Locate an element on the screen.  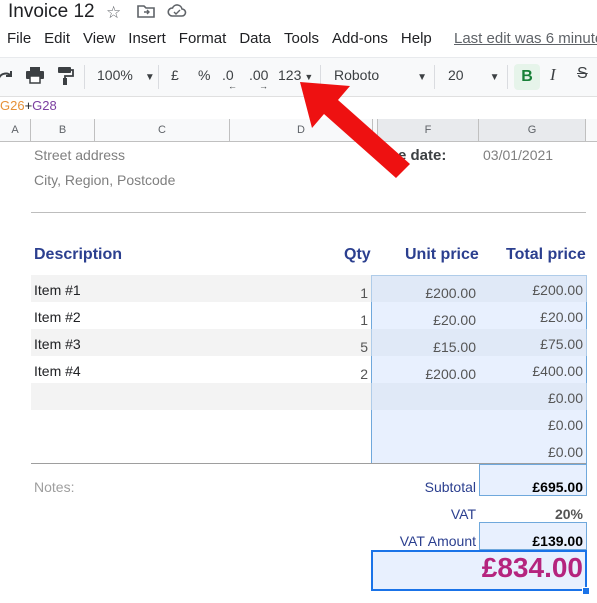
column-header-a: A is located at coordinates (15, 130).